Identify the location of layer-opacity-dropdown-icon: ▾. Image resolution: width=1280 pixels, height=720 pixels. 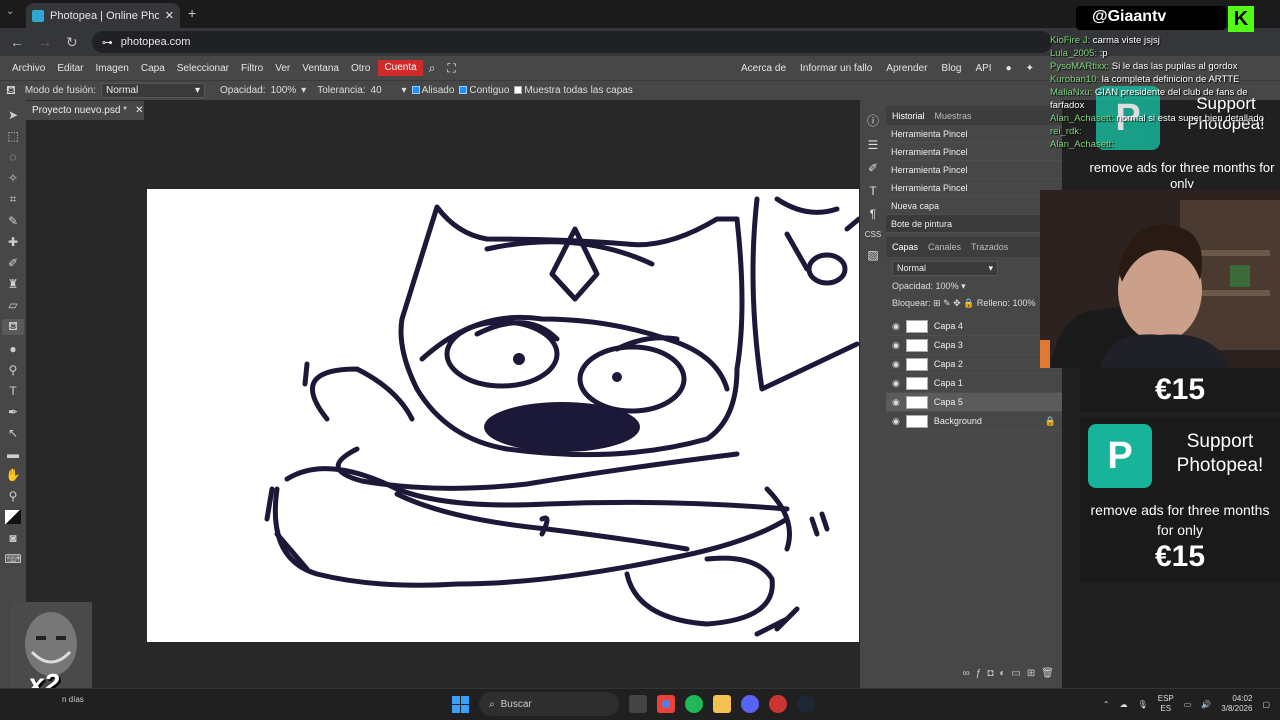
(963, 286).